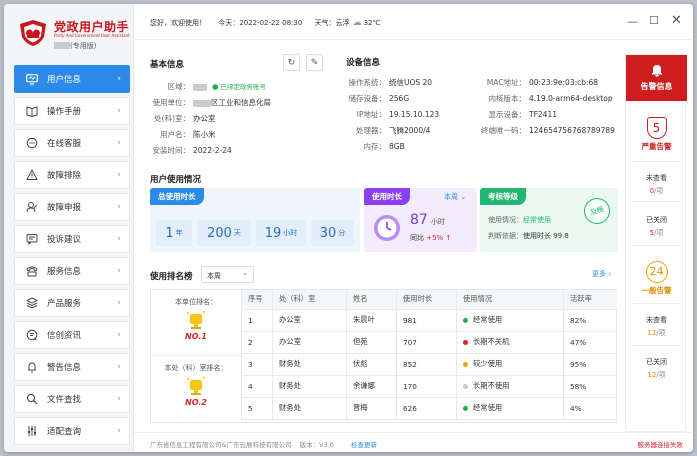 This screenshot has width=697, height=456. I want to click on sidebar-item-label: 警告信息, so click(64, 368).